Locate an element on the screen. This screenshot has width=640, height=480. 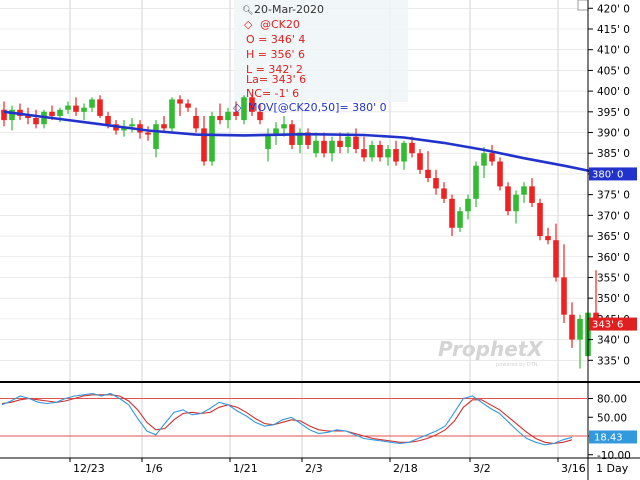
y-tick-label: 360' 0 is located at coordinates (613, 258).